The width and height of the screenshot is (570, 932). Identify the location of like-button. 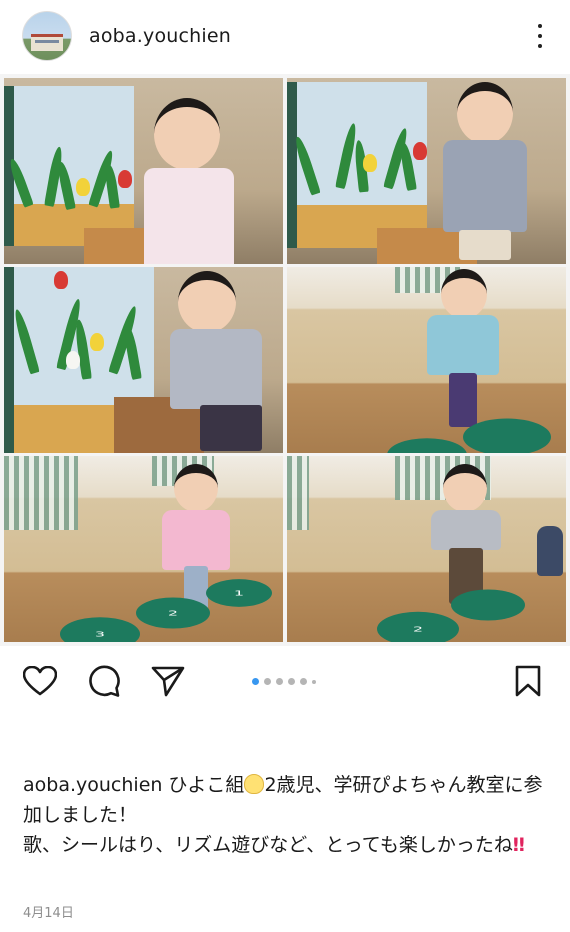
(40, 681).